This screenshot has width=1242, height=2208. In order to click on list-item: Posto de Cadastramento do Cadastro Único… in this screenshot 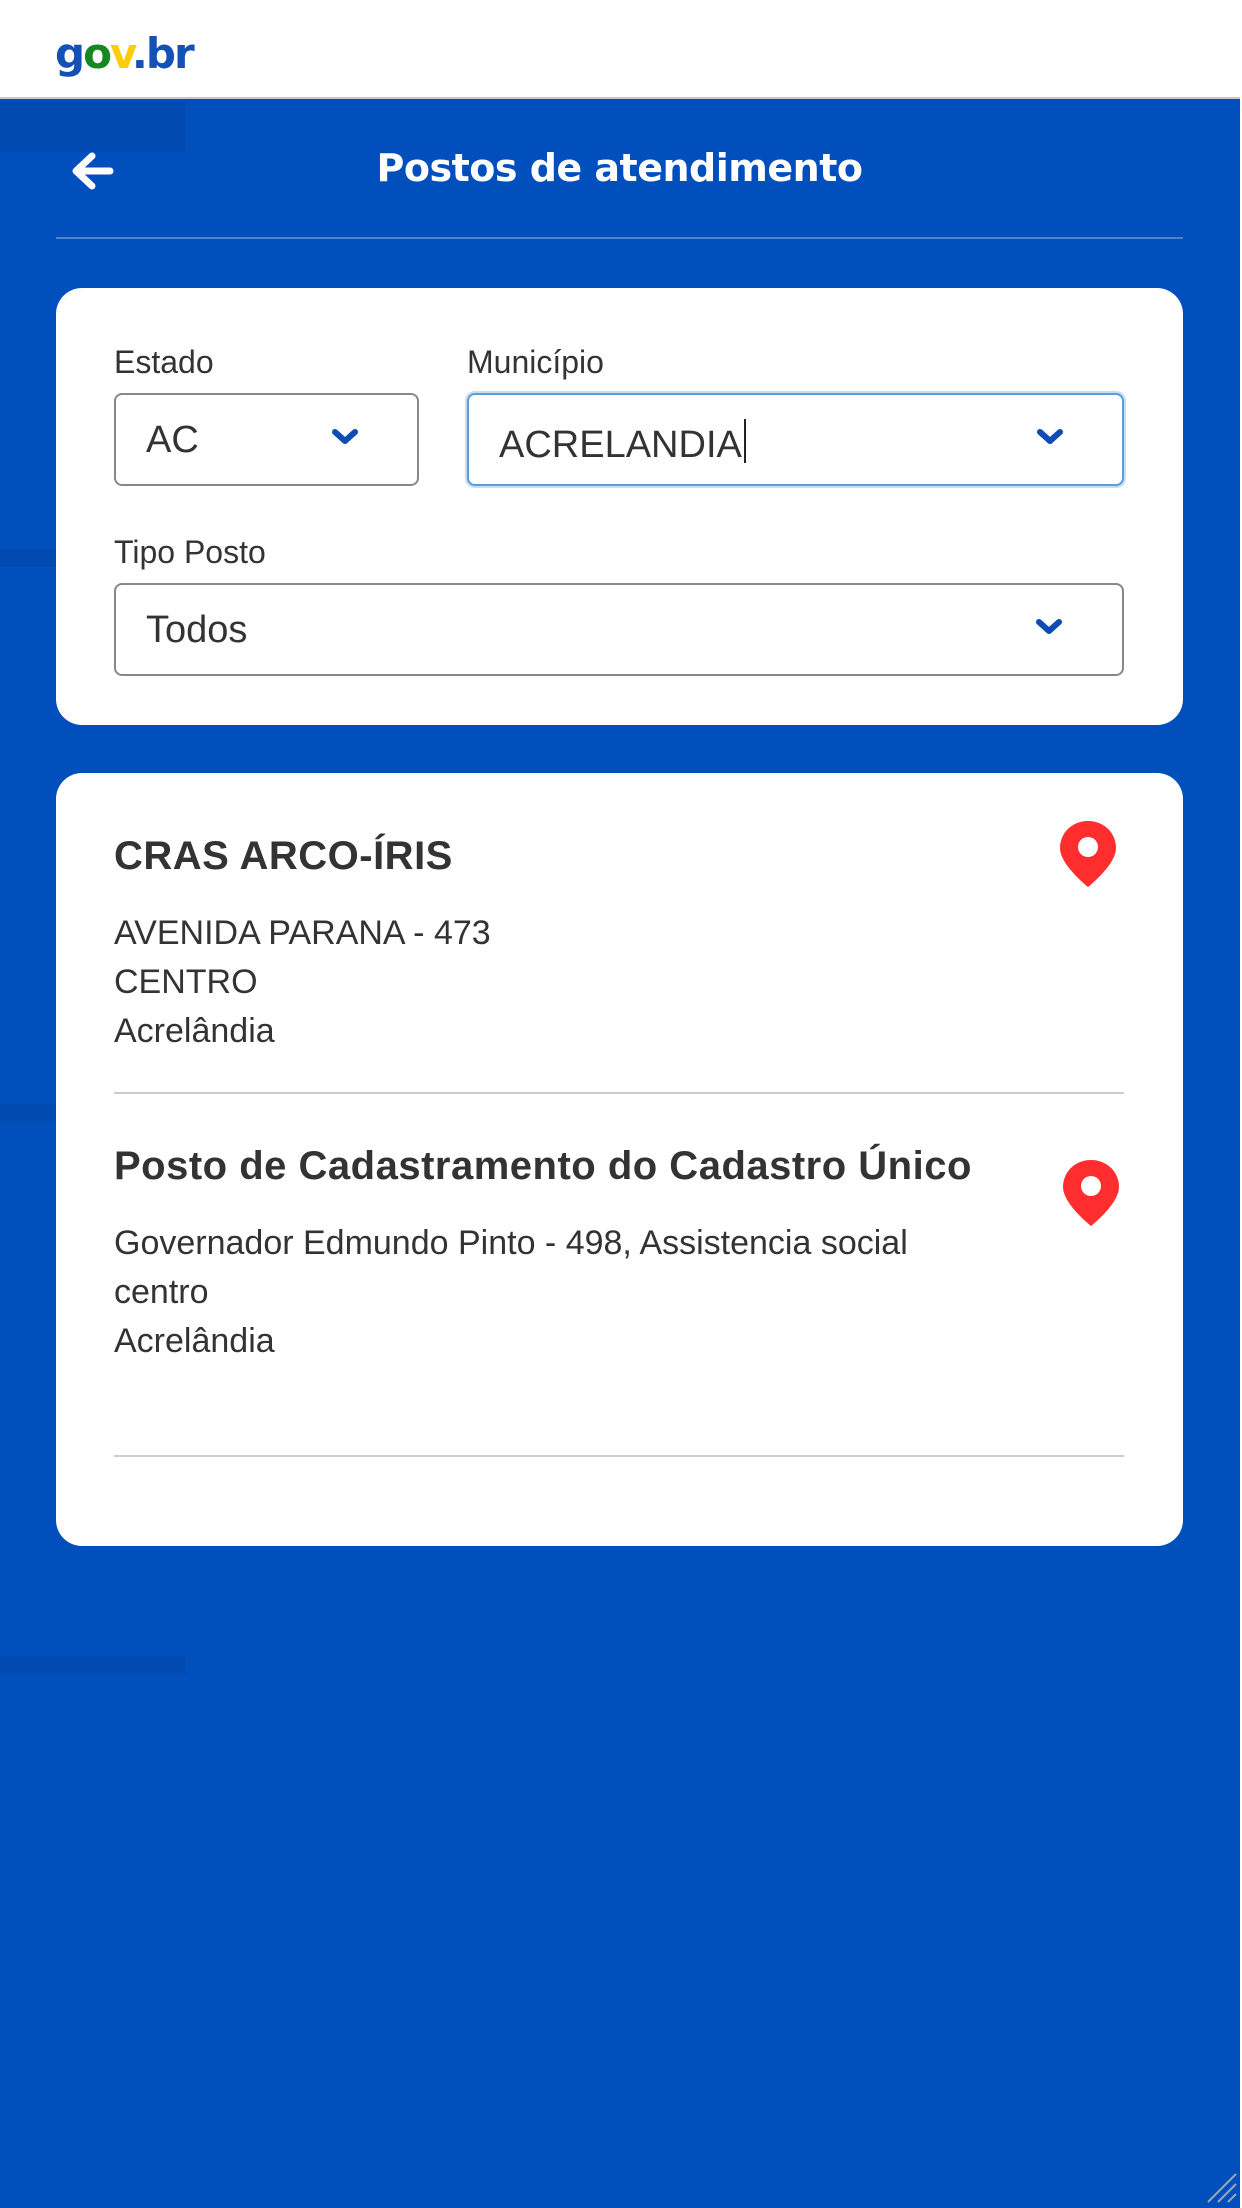, I will do `click(619, 1252)`.